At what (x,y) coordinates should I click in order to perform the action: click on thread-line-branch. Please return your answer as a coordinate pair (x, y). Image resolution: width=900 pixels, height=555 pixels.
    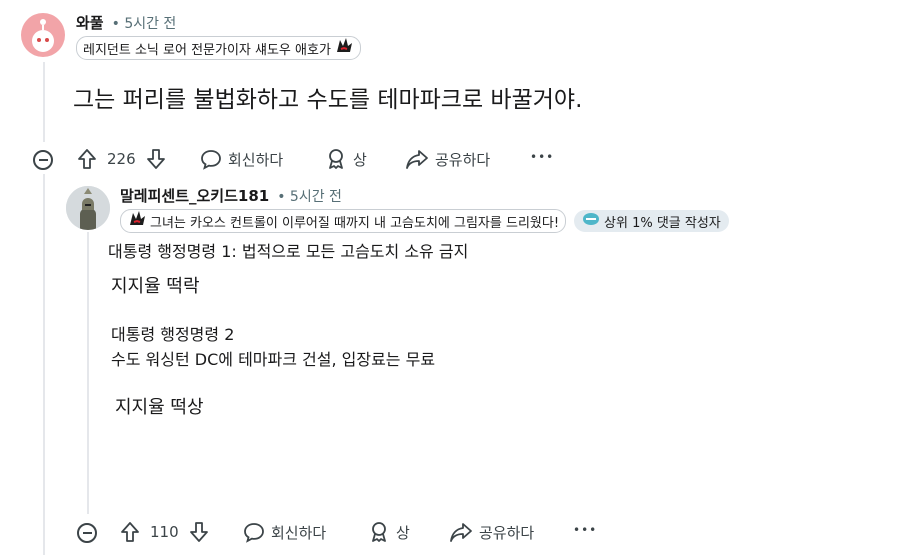
    Looking at the image, I should click on (44, 364).